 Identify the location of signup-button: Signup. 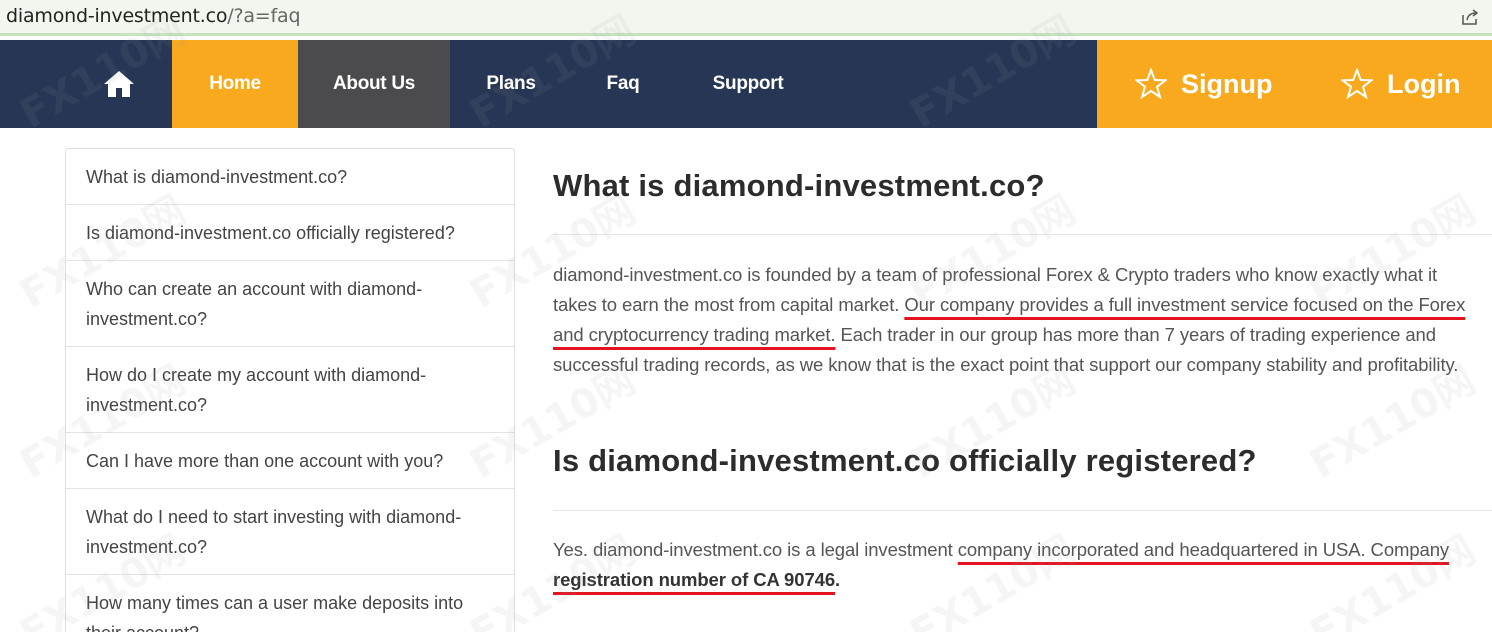
(1203, 84).